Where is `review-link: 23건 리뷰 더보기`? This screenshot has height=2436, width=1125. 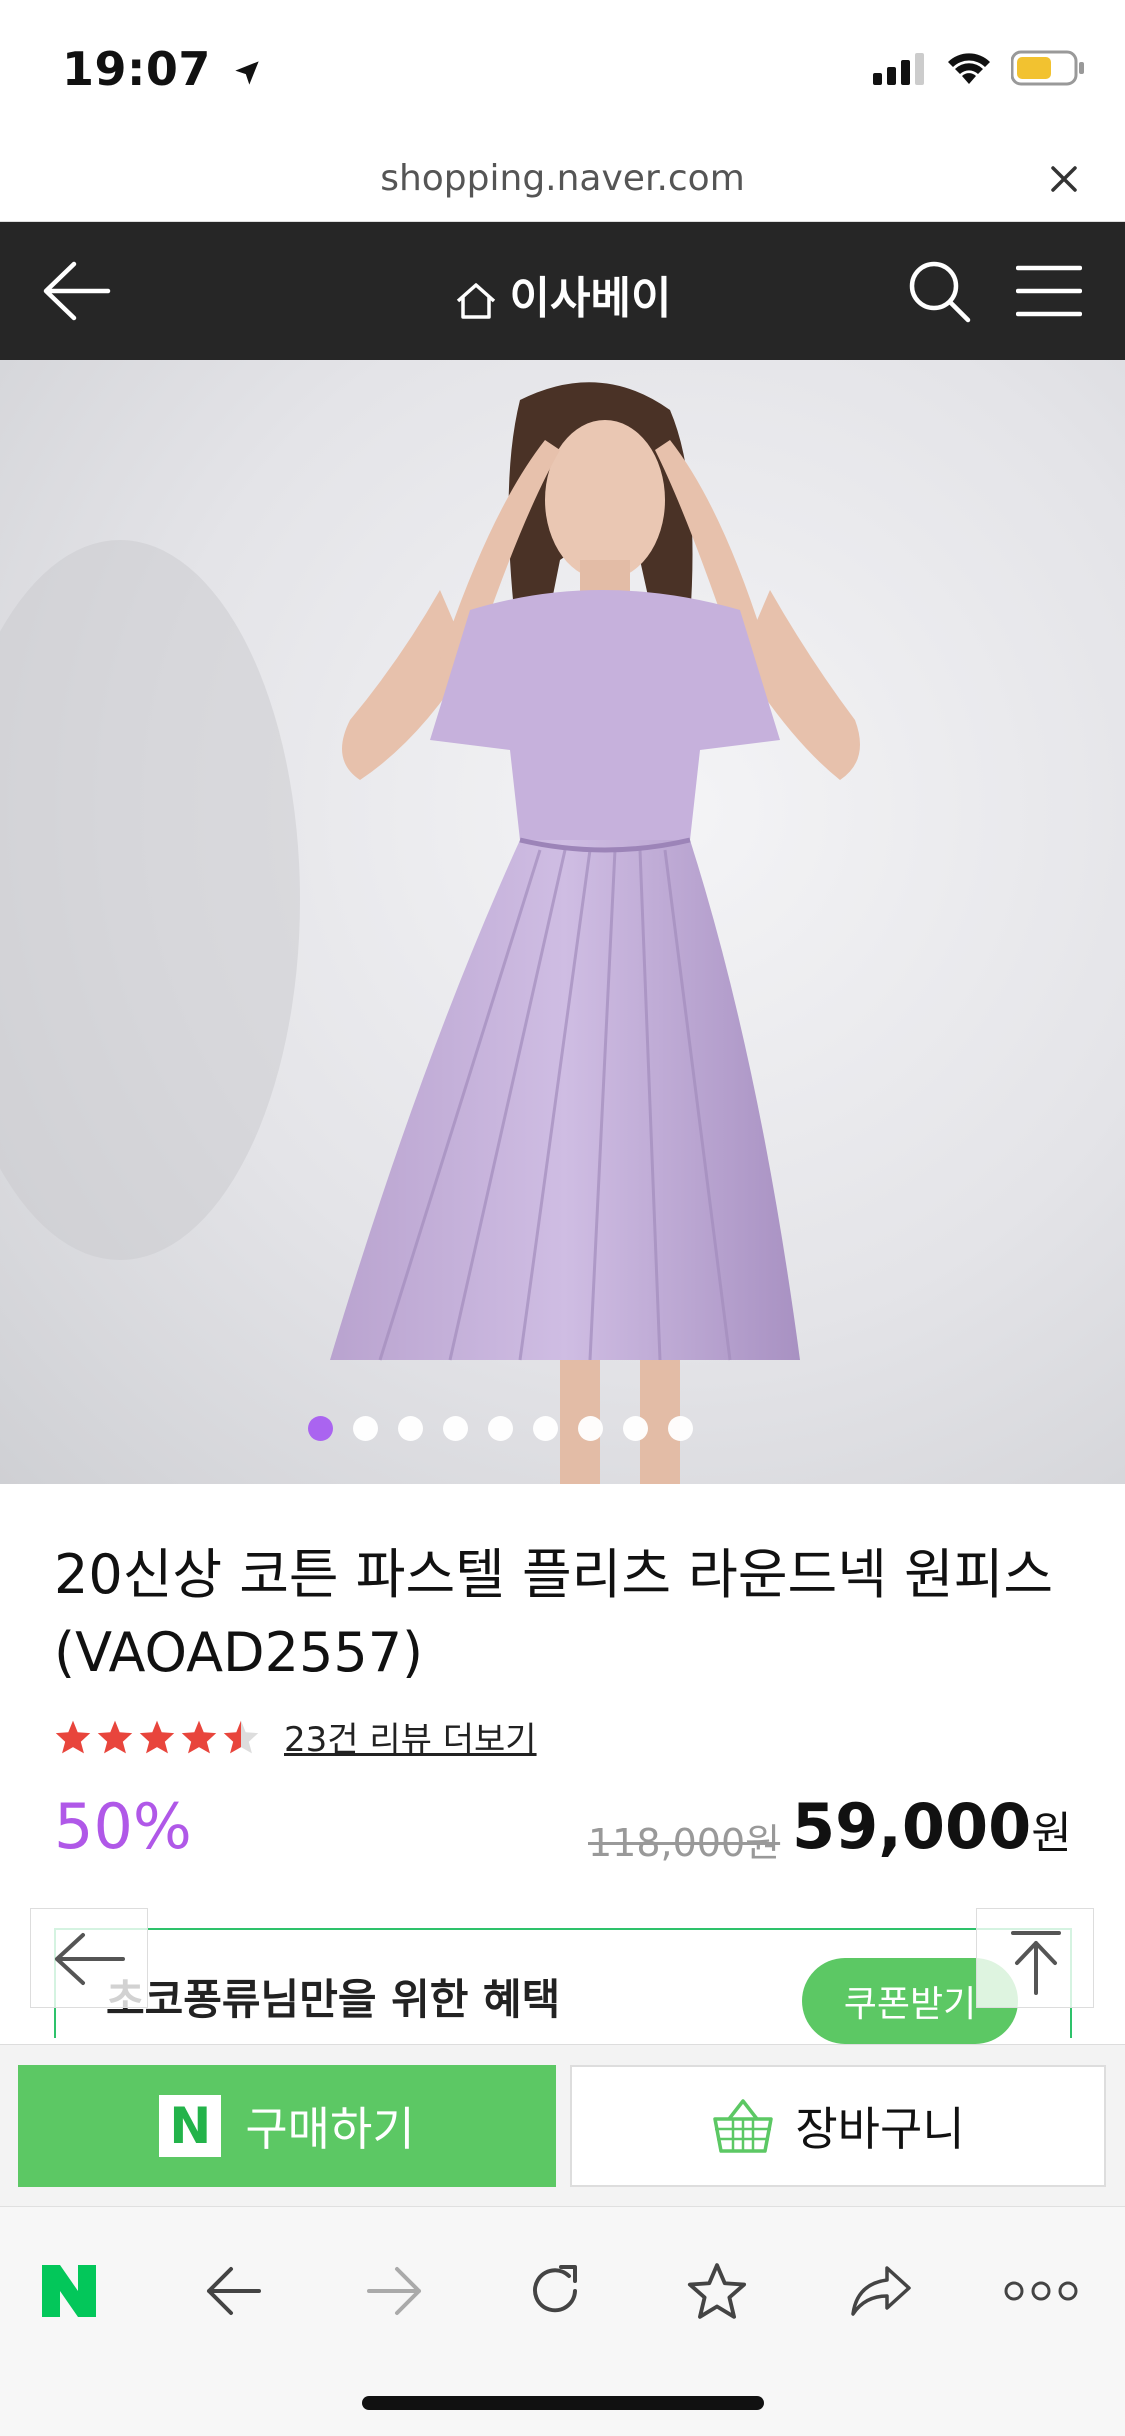 review-link: 23건 리뷰 더보기 is located at coordinates (410, 1736).